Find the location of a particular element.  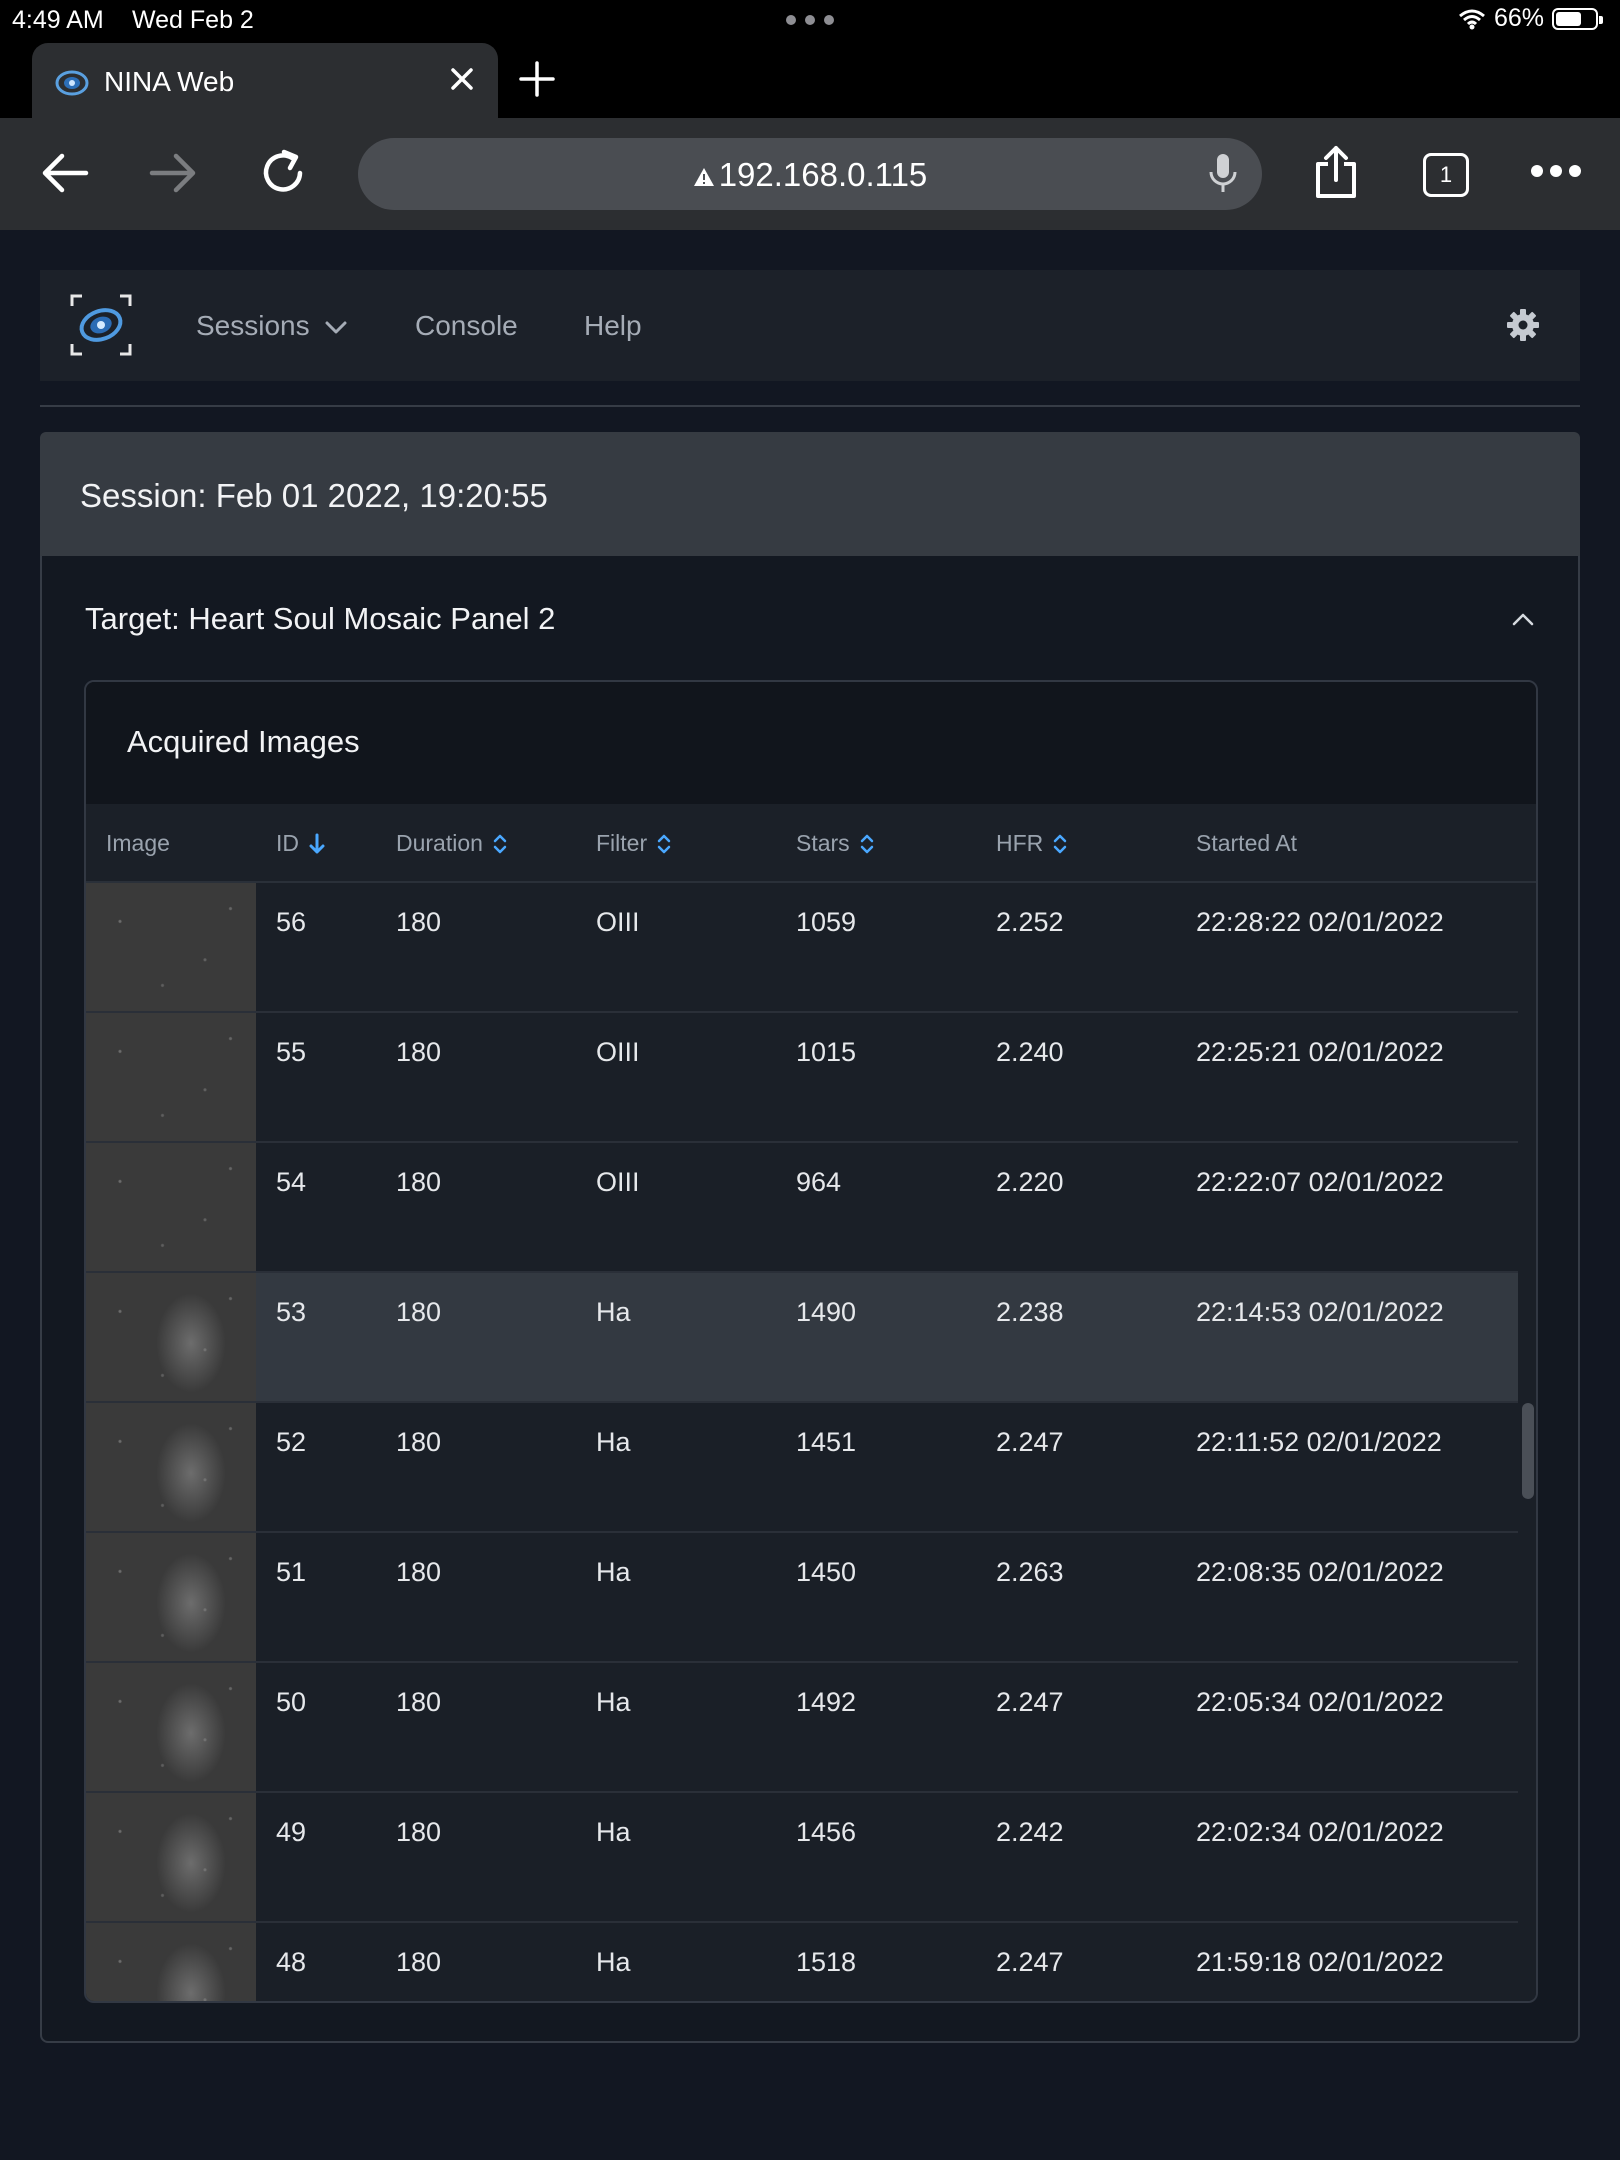

table-row: 56 180 OIII 1059 2.252 22:28:22 02/01/2022 is located at coordinates (802, 948).